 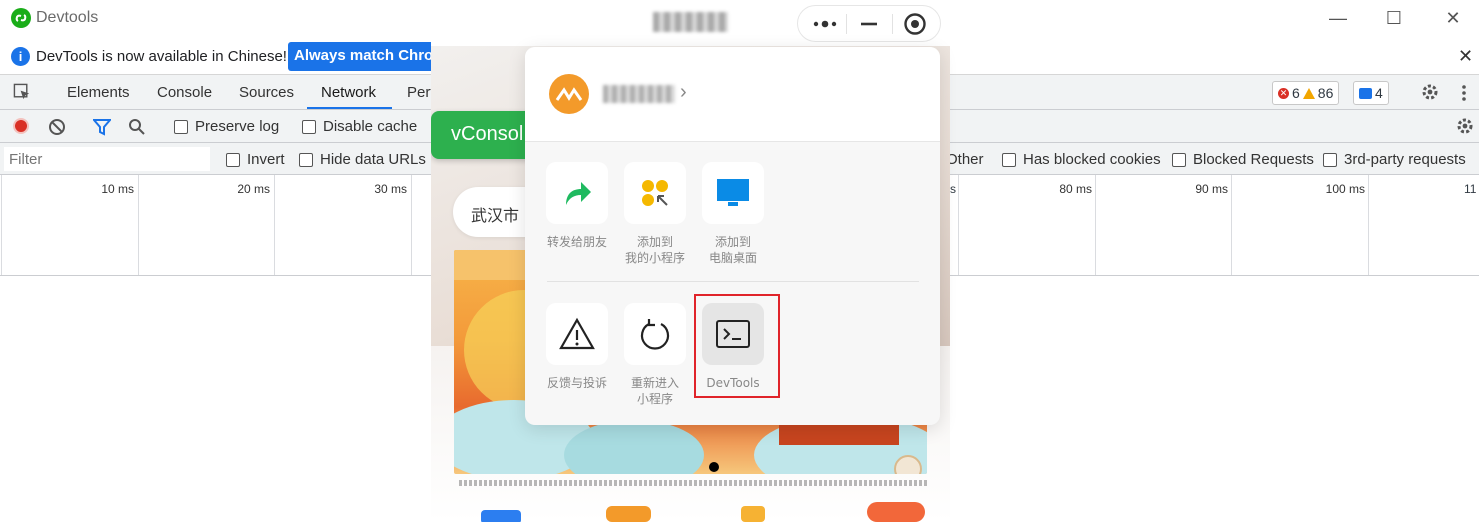 I want to click on hide-data-urls-label: Hide data URLs, so click(x=373, y=159).